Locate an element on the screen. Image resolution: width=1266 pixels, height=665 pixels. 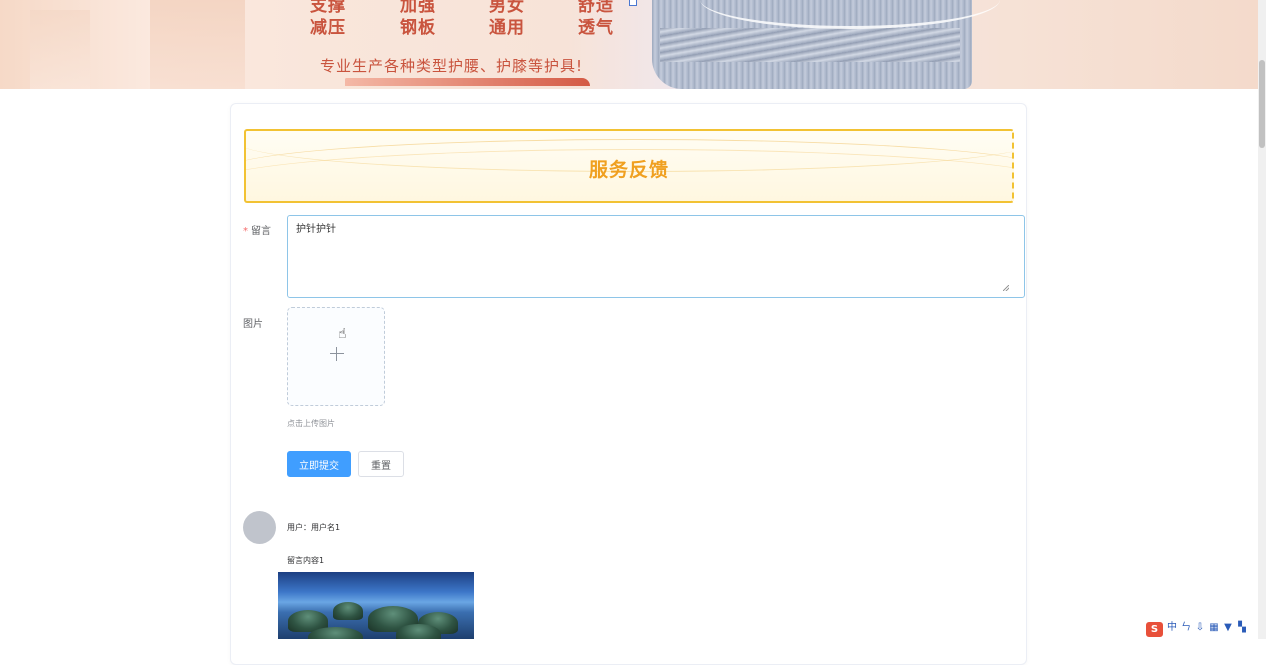
comment-username: 用户：用户名1 is located at coordinates (314, 527).